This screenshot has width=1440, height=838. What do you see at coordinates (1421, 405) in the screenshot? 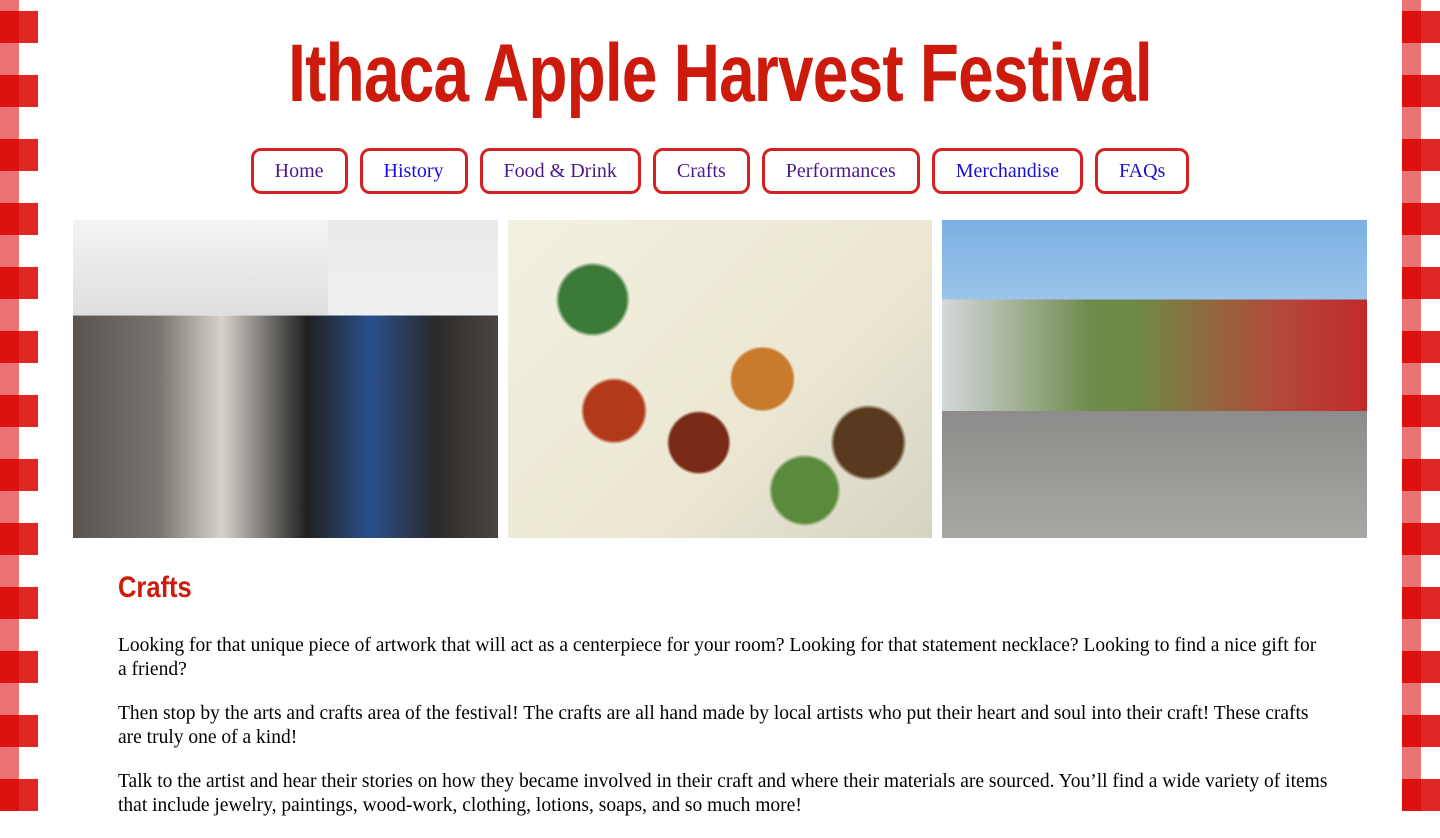
I see `gingham-border-right` at bounding box center [1421, 405].